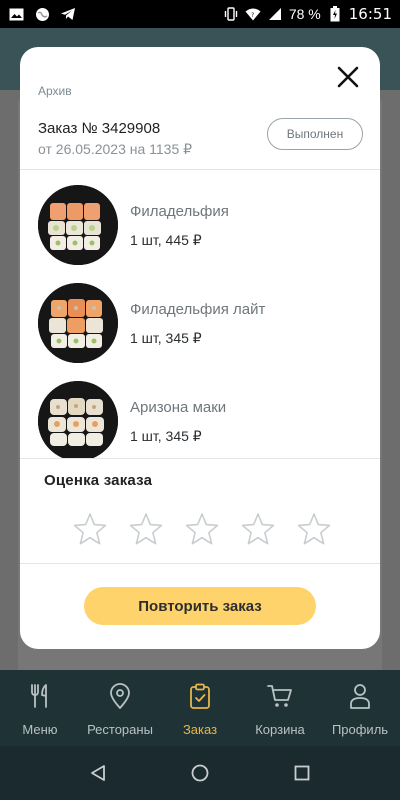 The height and width of the screenshot is (800, 400). Describe the element at coordinates (166, 240) in the screenshot. I see `item-qty-price: 1 шт, 445 ₽` at that location.